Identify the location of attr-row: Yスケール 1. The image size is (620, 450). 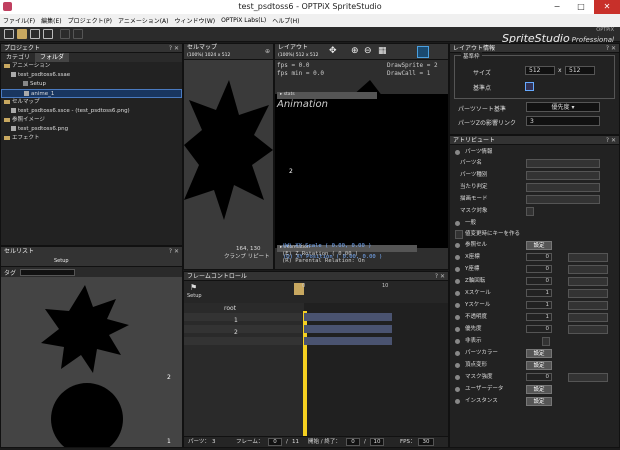
(534, 305).